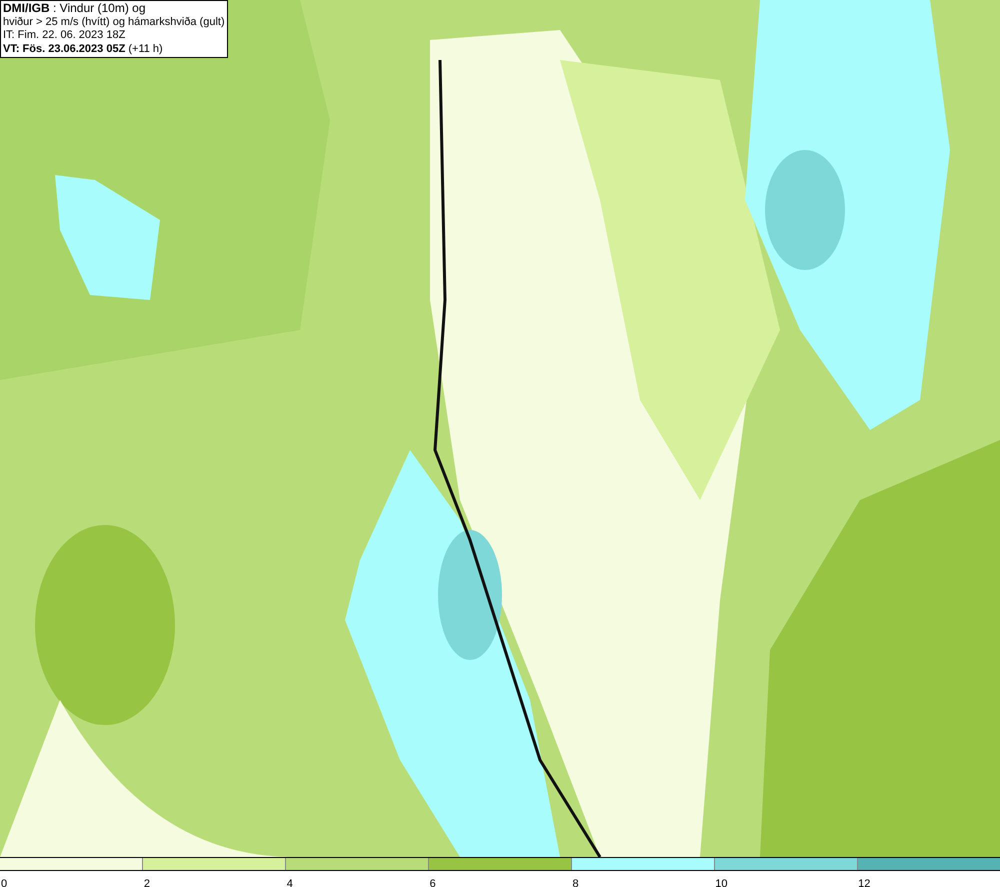 The height and width of the screenshot is (887, 1000). What do you see at coordinates (83, 49) in the screenshot?
I see `caption-line: VT: Fös. 23.06.2023 05Z (+11 h)` at bounding box center [83, 49].